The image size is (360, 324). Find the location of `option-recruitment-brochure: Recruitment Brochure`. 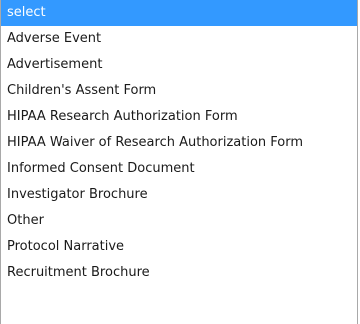

option-recruitment-brochure: Recruitment Brochure is located at coordinates (179, 272).